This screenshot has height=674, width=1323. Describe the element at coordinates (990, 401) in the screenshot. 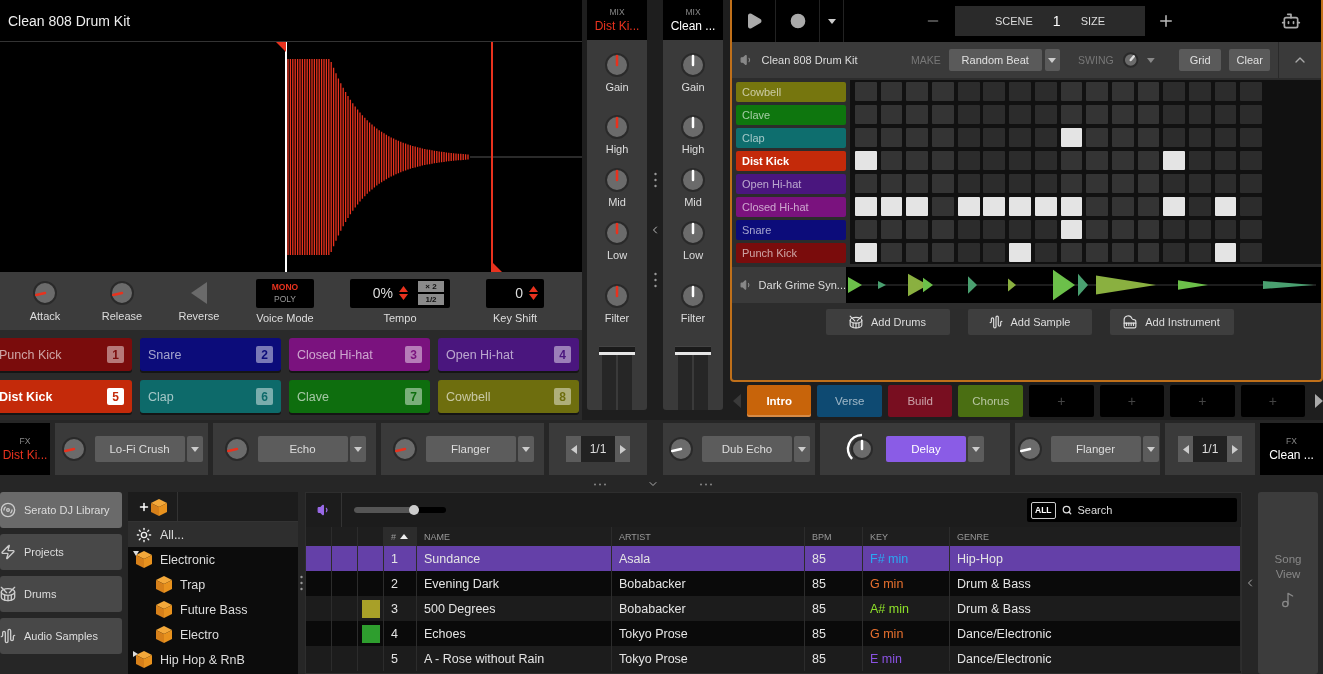

I see `scene-button: Chorus` at that location.